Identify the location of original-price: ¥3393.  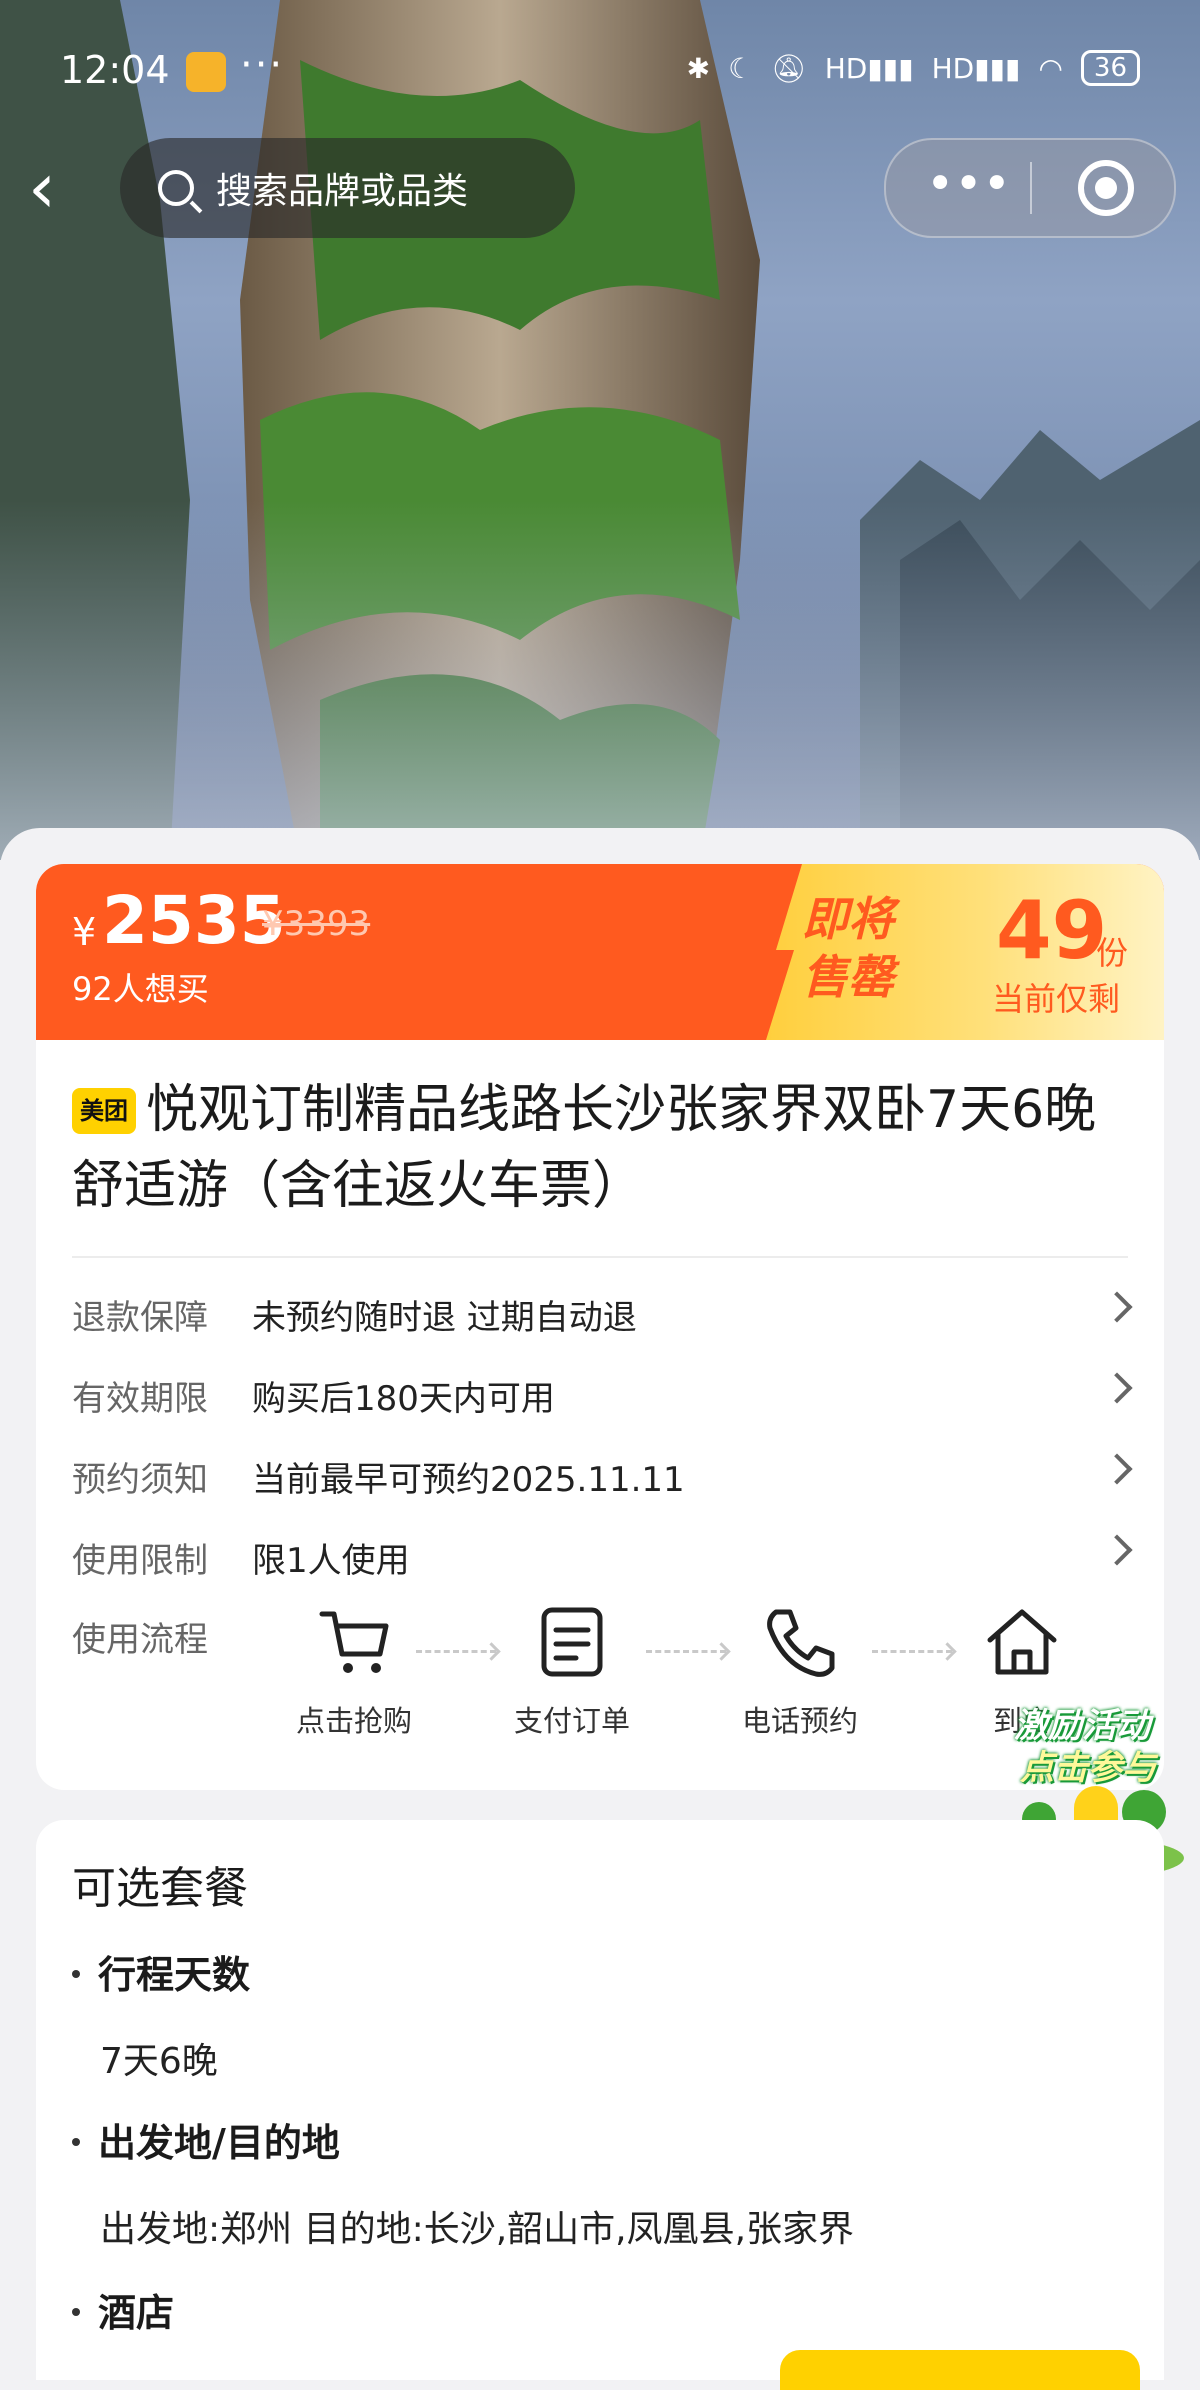
(316, 924).